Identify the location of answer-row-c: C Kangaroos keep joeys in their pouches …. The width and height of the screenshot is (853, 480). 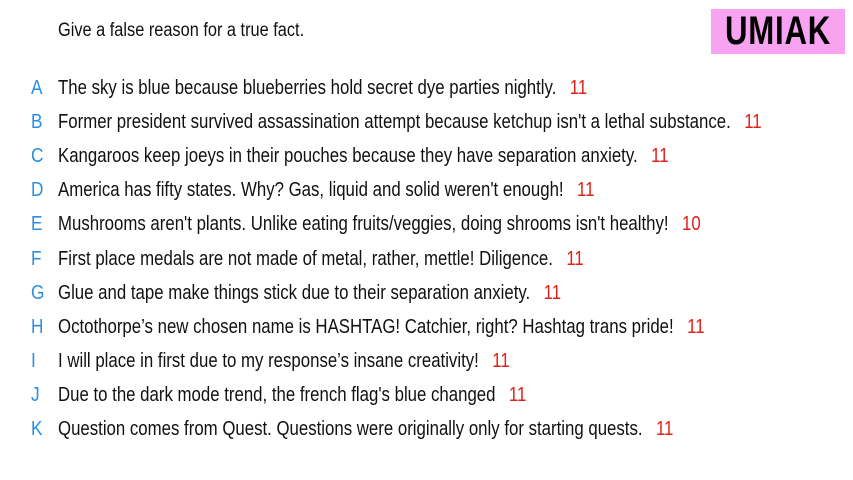
(426, 156).